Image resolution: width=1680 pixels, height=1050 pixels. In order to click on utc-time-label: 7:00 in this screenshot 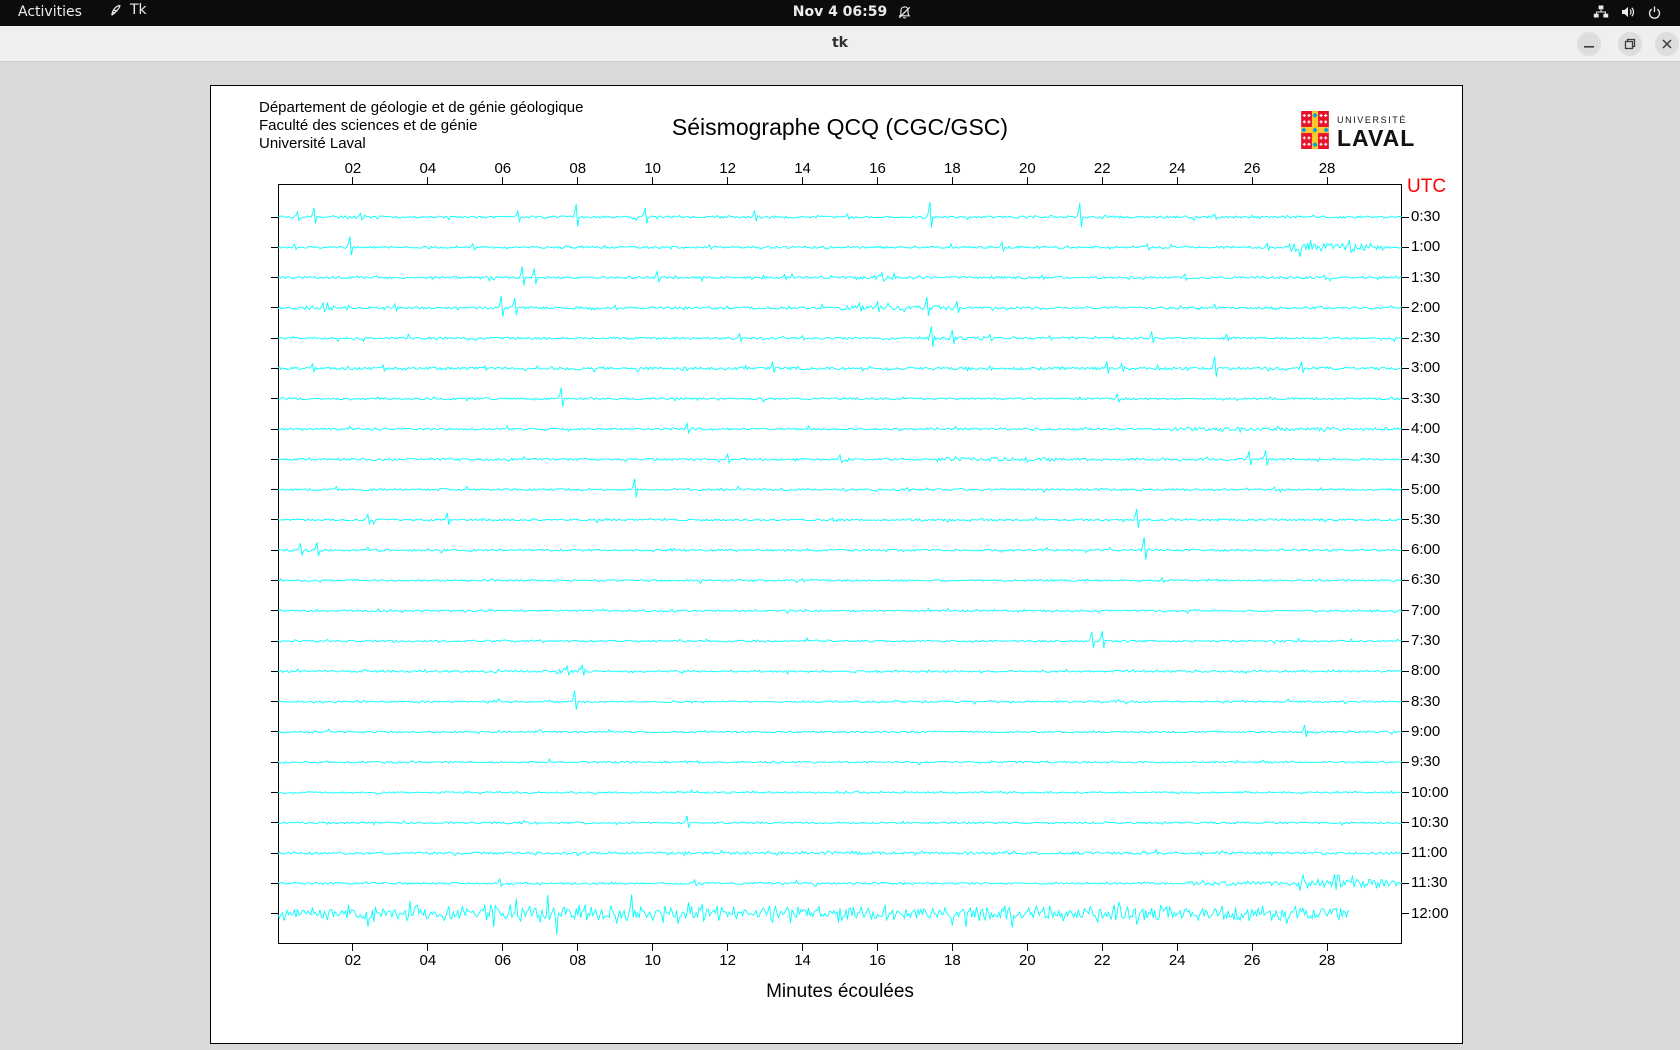, I will do `click(1426, 610)`.